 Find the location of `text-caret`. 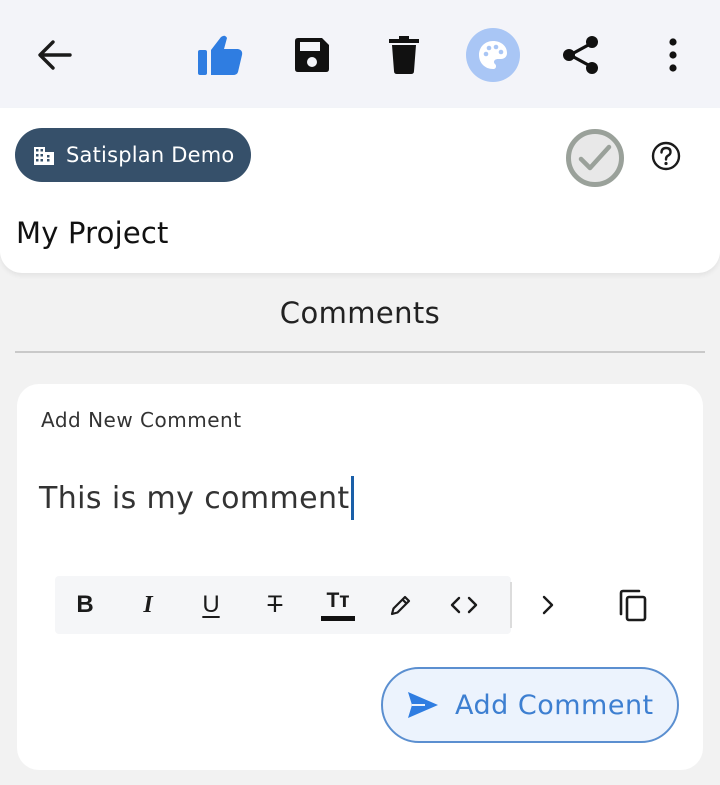

text-caret is located at coordinates (352, 498).